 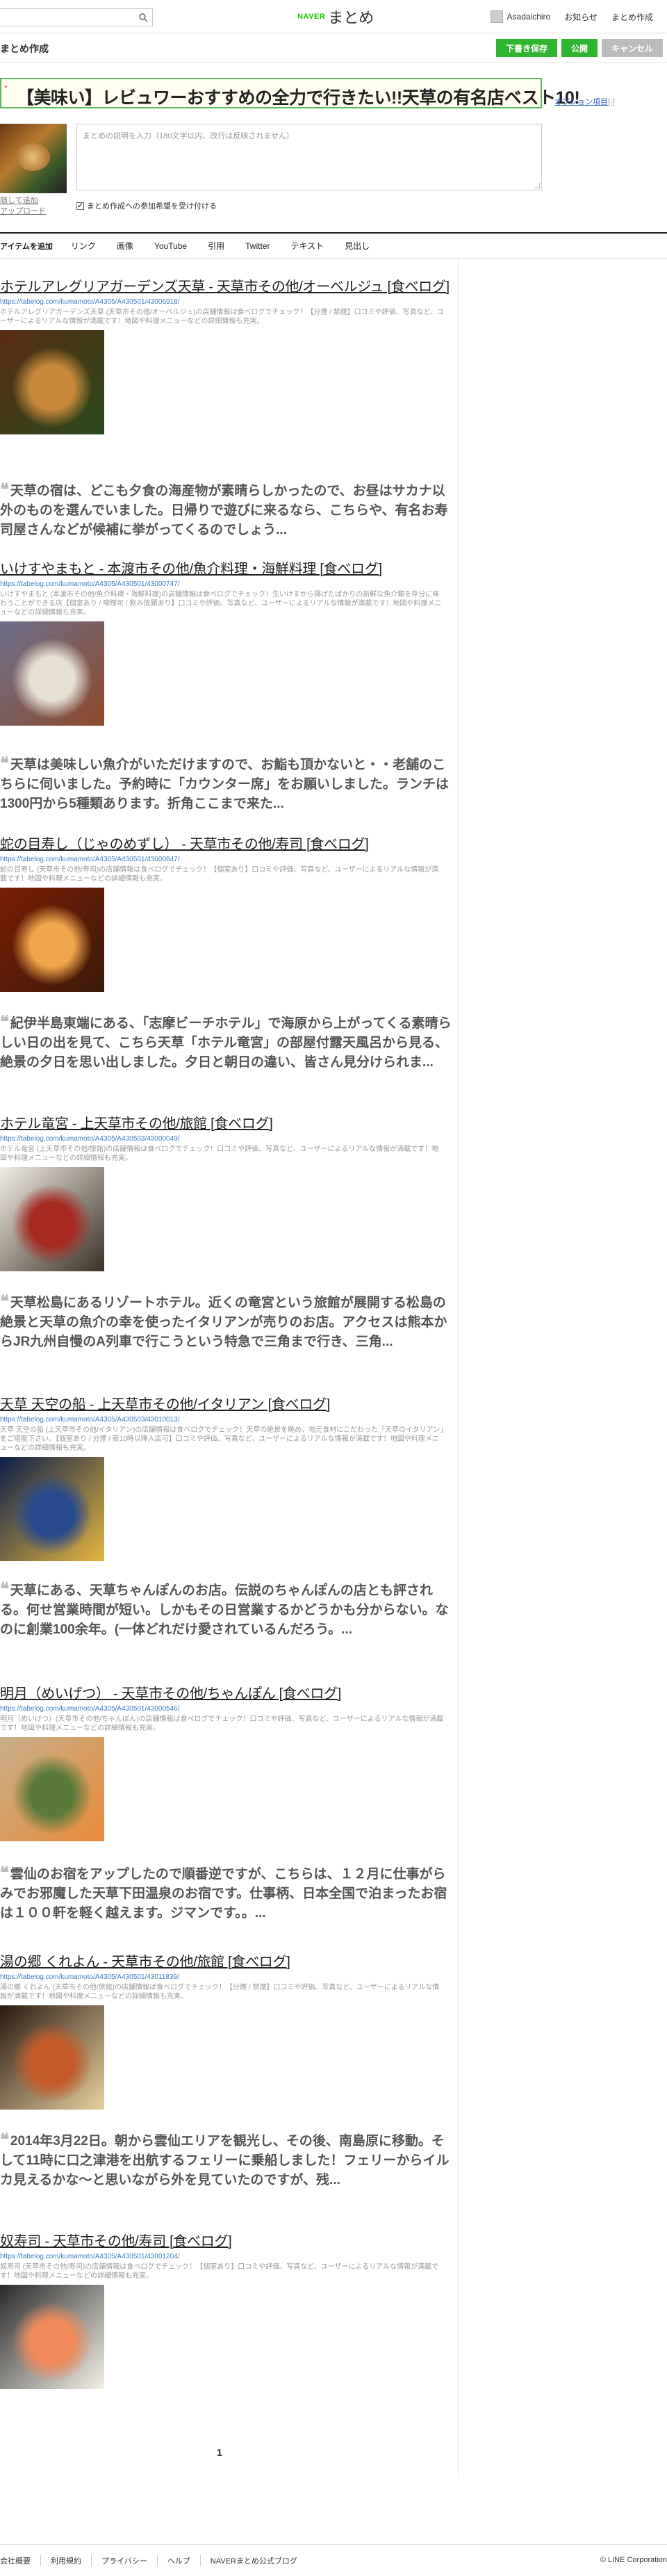 What do you see at coordinates (497, 16) in the screenshot?
I see `avatar` at bounding box center [497, 16].